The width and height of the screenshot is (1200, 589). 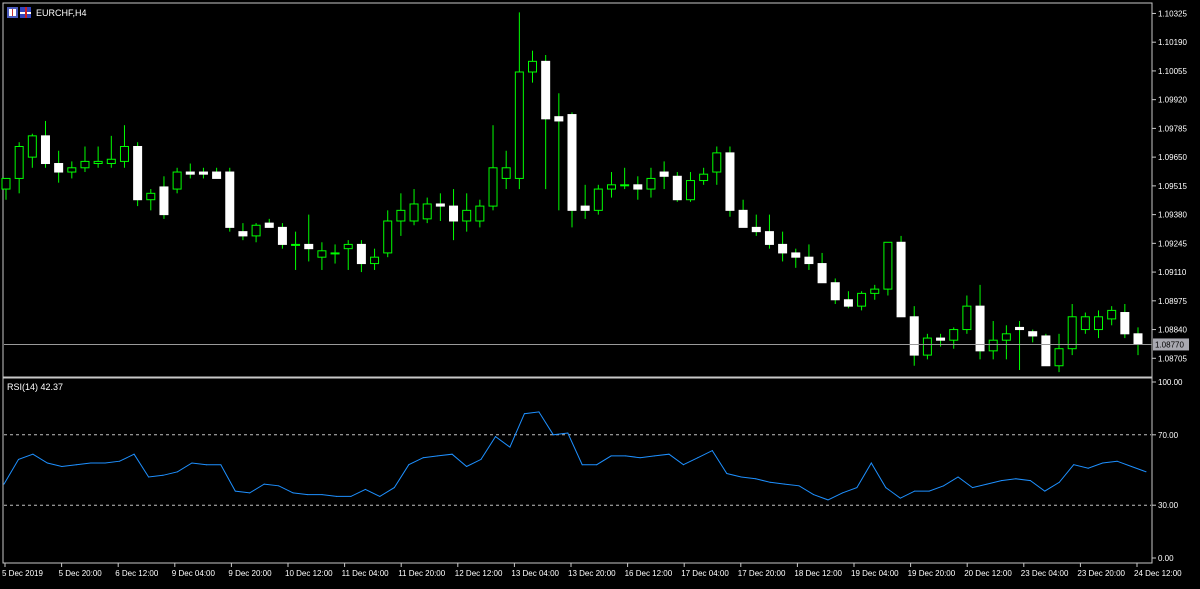 What do you see at coordinates (1172, 330) in the screenshot?
I see `price-tick-label: 1.08840` at bounding box center [1172, 330].